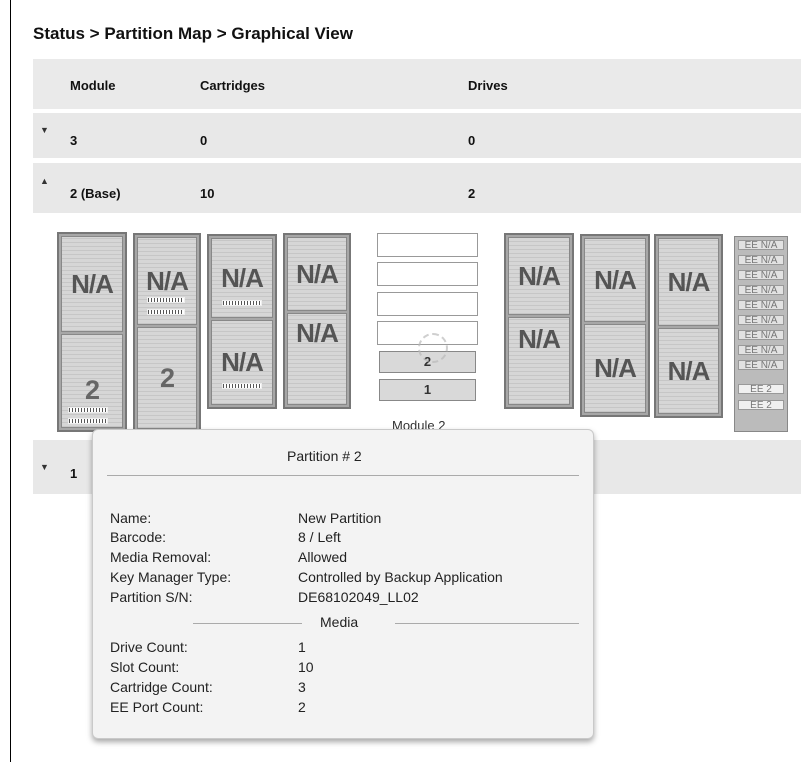  What do you see at coordinates (472, 140) in the screenshot?
I see `drives-cell: 0` at bounding box center [472, 140].